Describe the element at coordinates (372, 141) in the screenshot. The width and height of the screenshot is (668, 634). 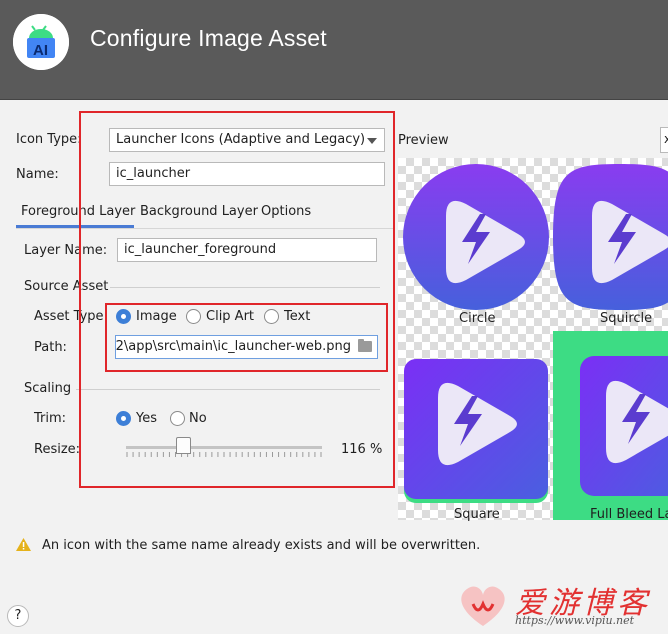
I see `chevron-down-icon` at that location.